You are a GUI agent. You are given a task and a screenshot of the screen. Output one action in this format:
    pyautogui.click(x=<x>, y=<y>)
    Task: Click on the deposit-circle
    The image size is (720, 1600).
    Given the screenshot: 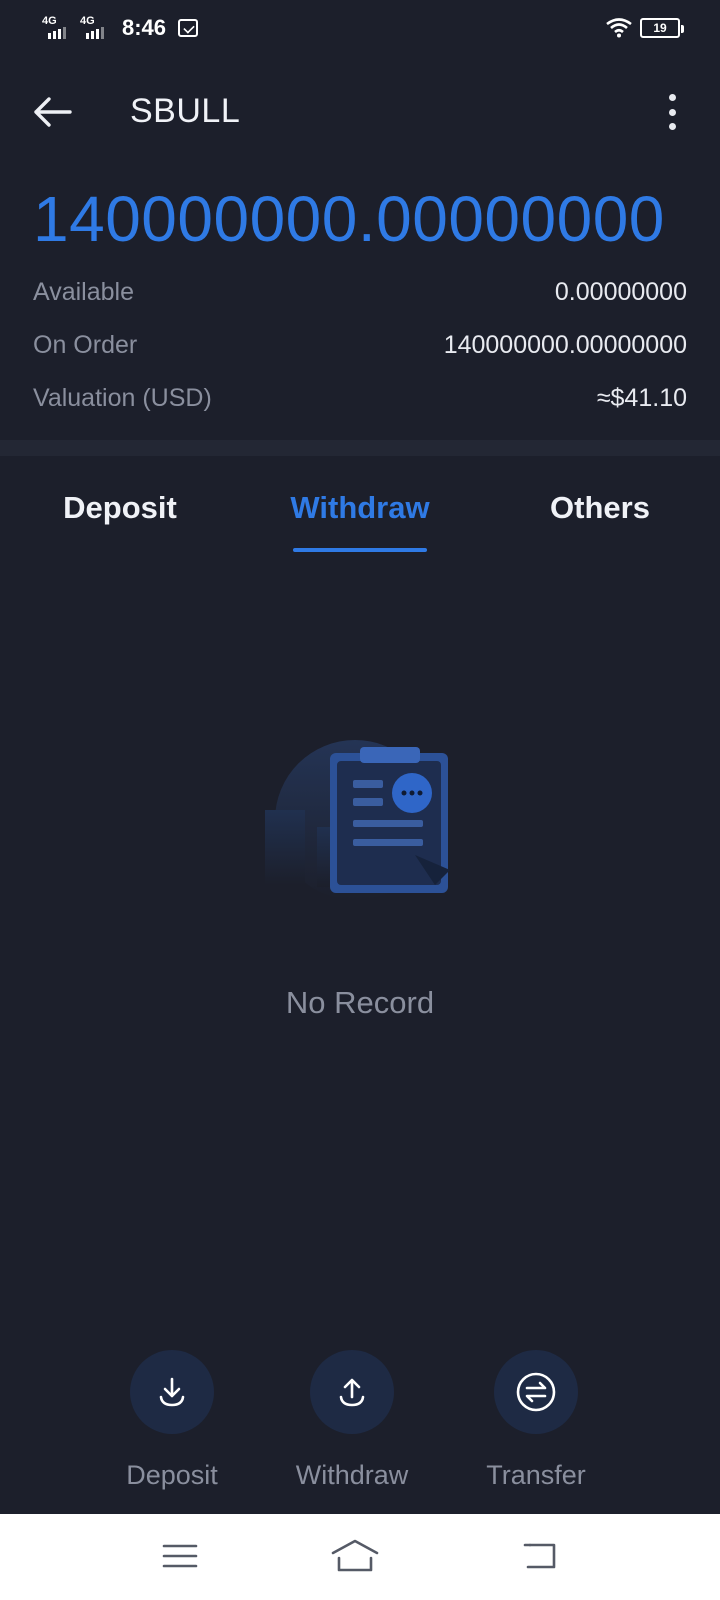 What is the action you would take?
    pyautogui.click(x=172, y=1392)
    